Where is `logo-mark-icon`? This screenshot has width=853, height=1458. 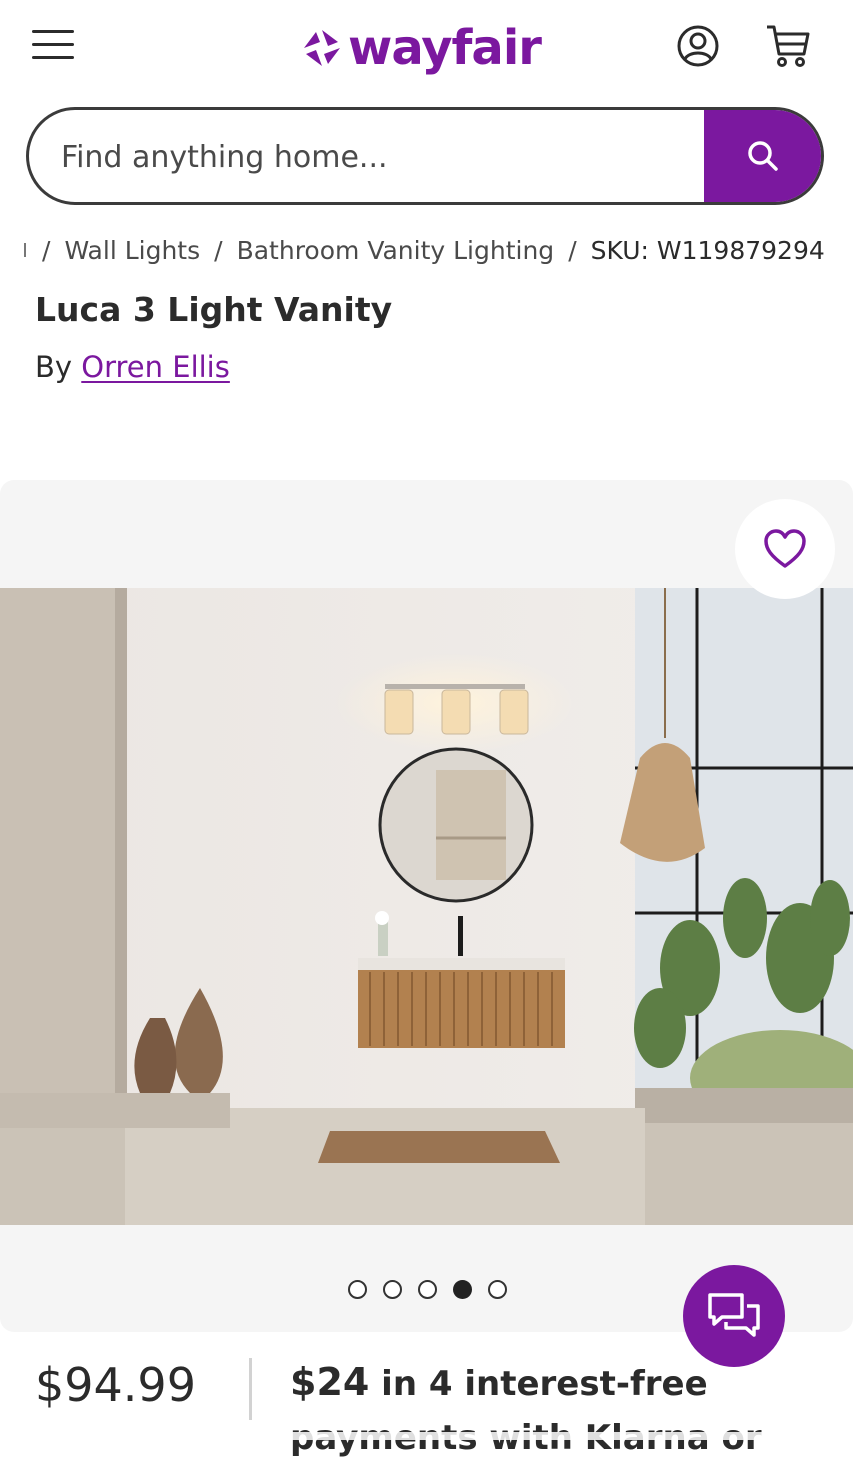 logo-mark-icon is located at coordinates (322, 48).